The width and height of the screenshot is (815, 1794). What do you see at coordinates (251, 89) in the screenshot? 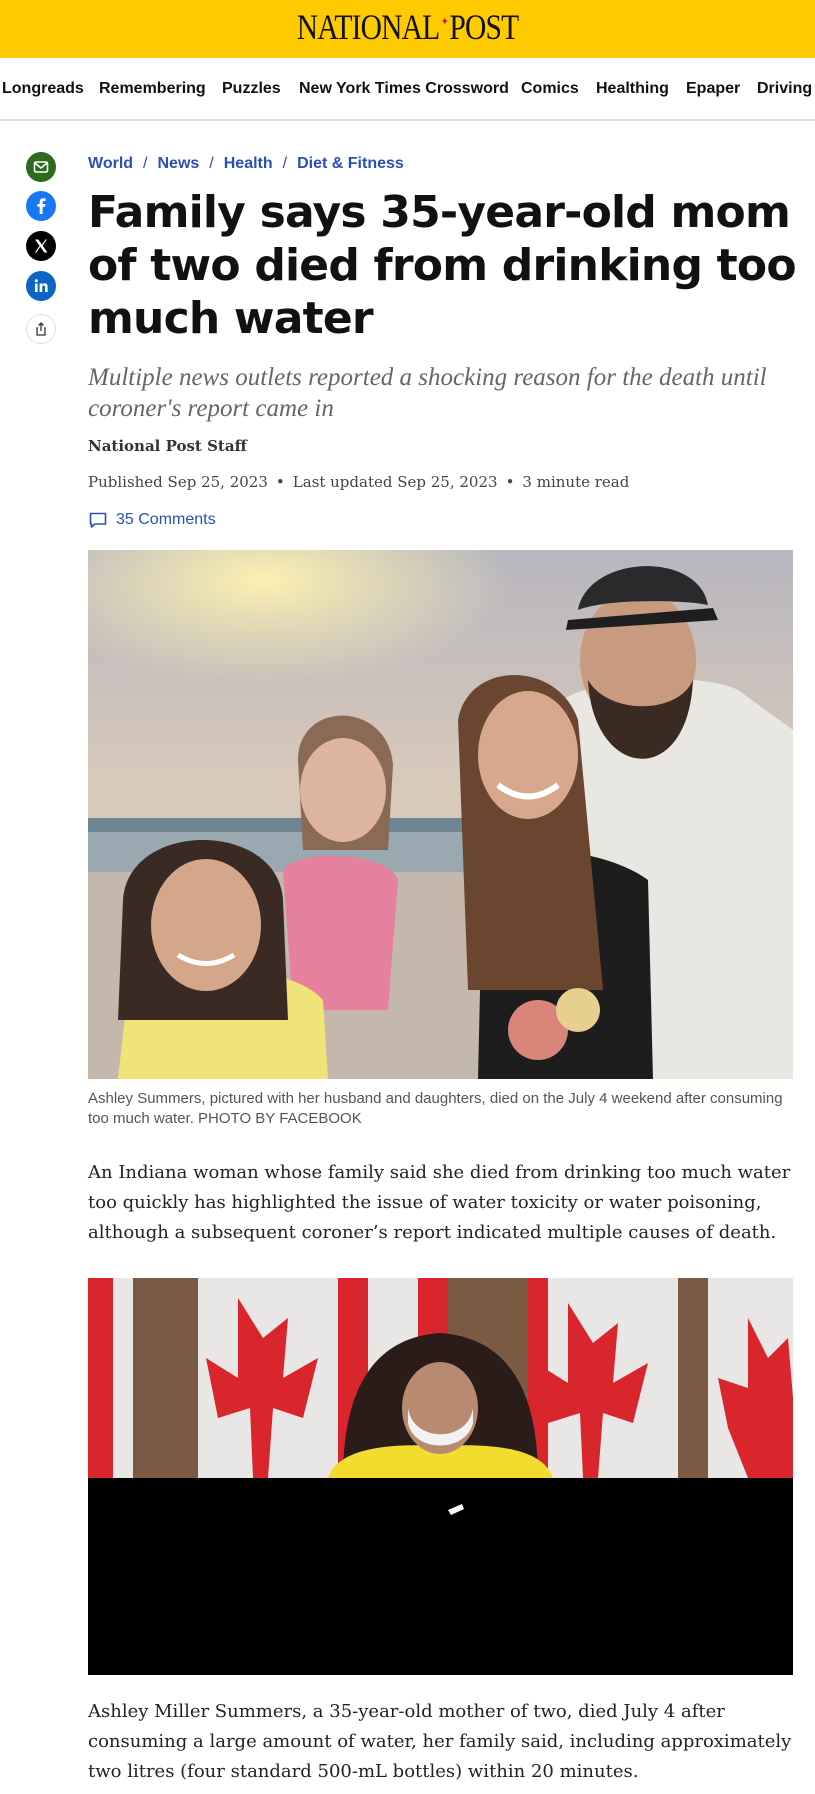
I see `nav-item-puzzles: Puzzles` at bounding box center [251, 89].